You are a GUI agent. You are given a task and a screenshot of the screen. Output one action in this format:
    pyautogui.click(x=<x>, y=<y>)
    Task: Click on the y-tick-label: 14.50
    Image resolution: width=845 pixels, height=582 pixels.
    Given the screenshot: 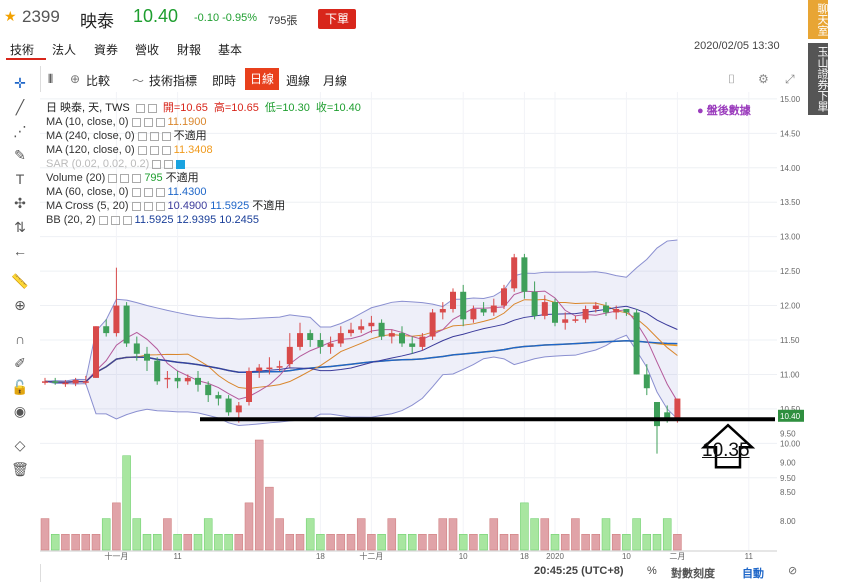 What is the action you would take?
    pyautogui.click(x=790, y=133)
    